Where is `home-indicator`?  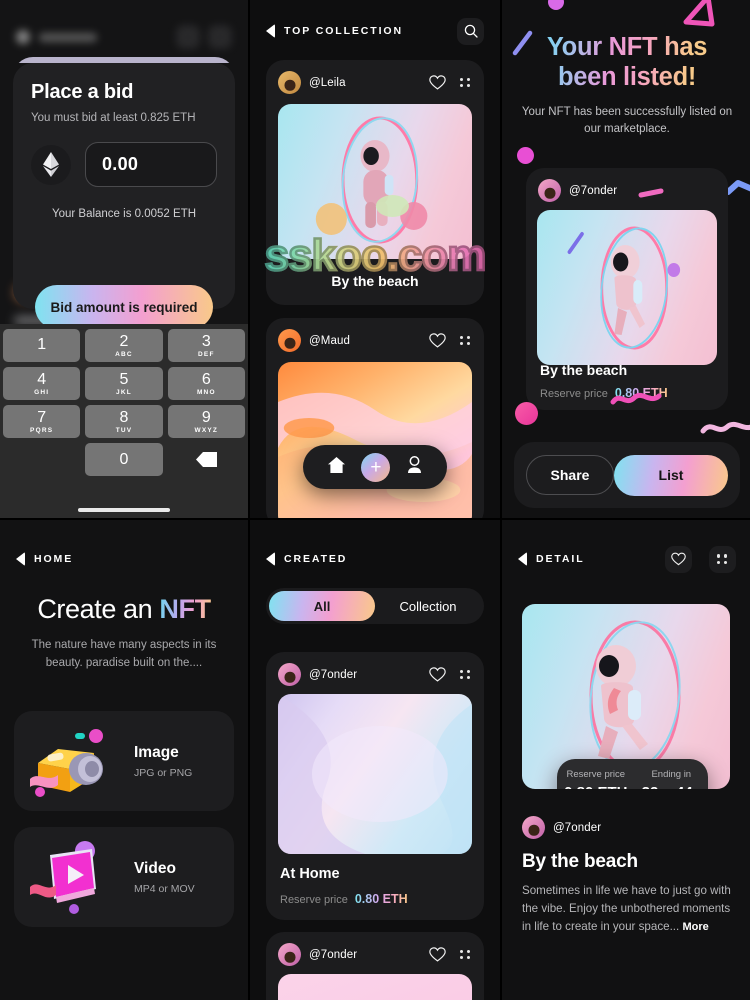 home-indicator is located at coordinates (124, 510).